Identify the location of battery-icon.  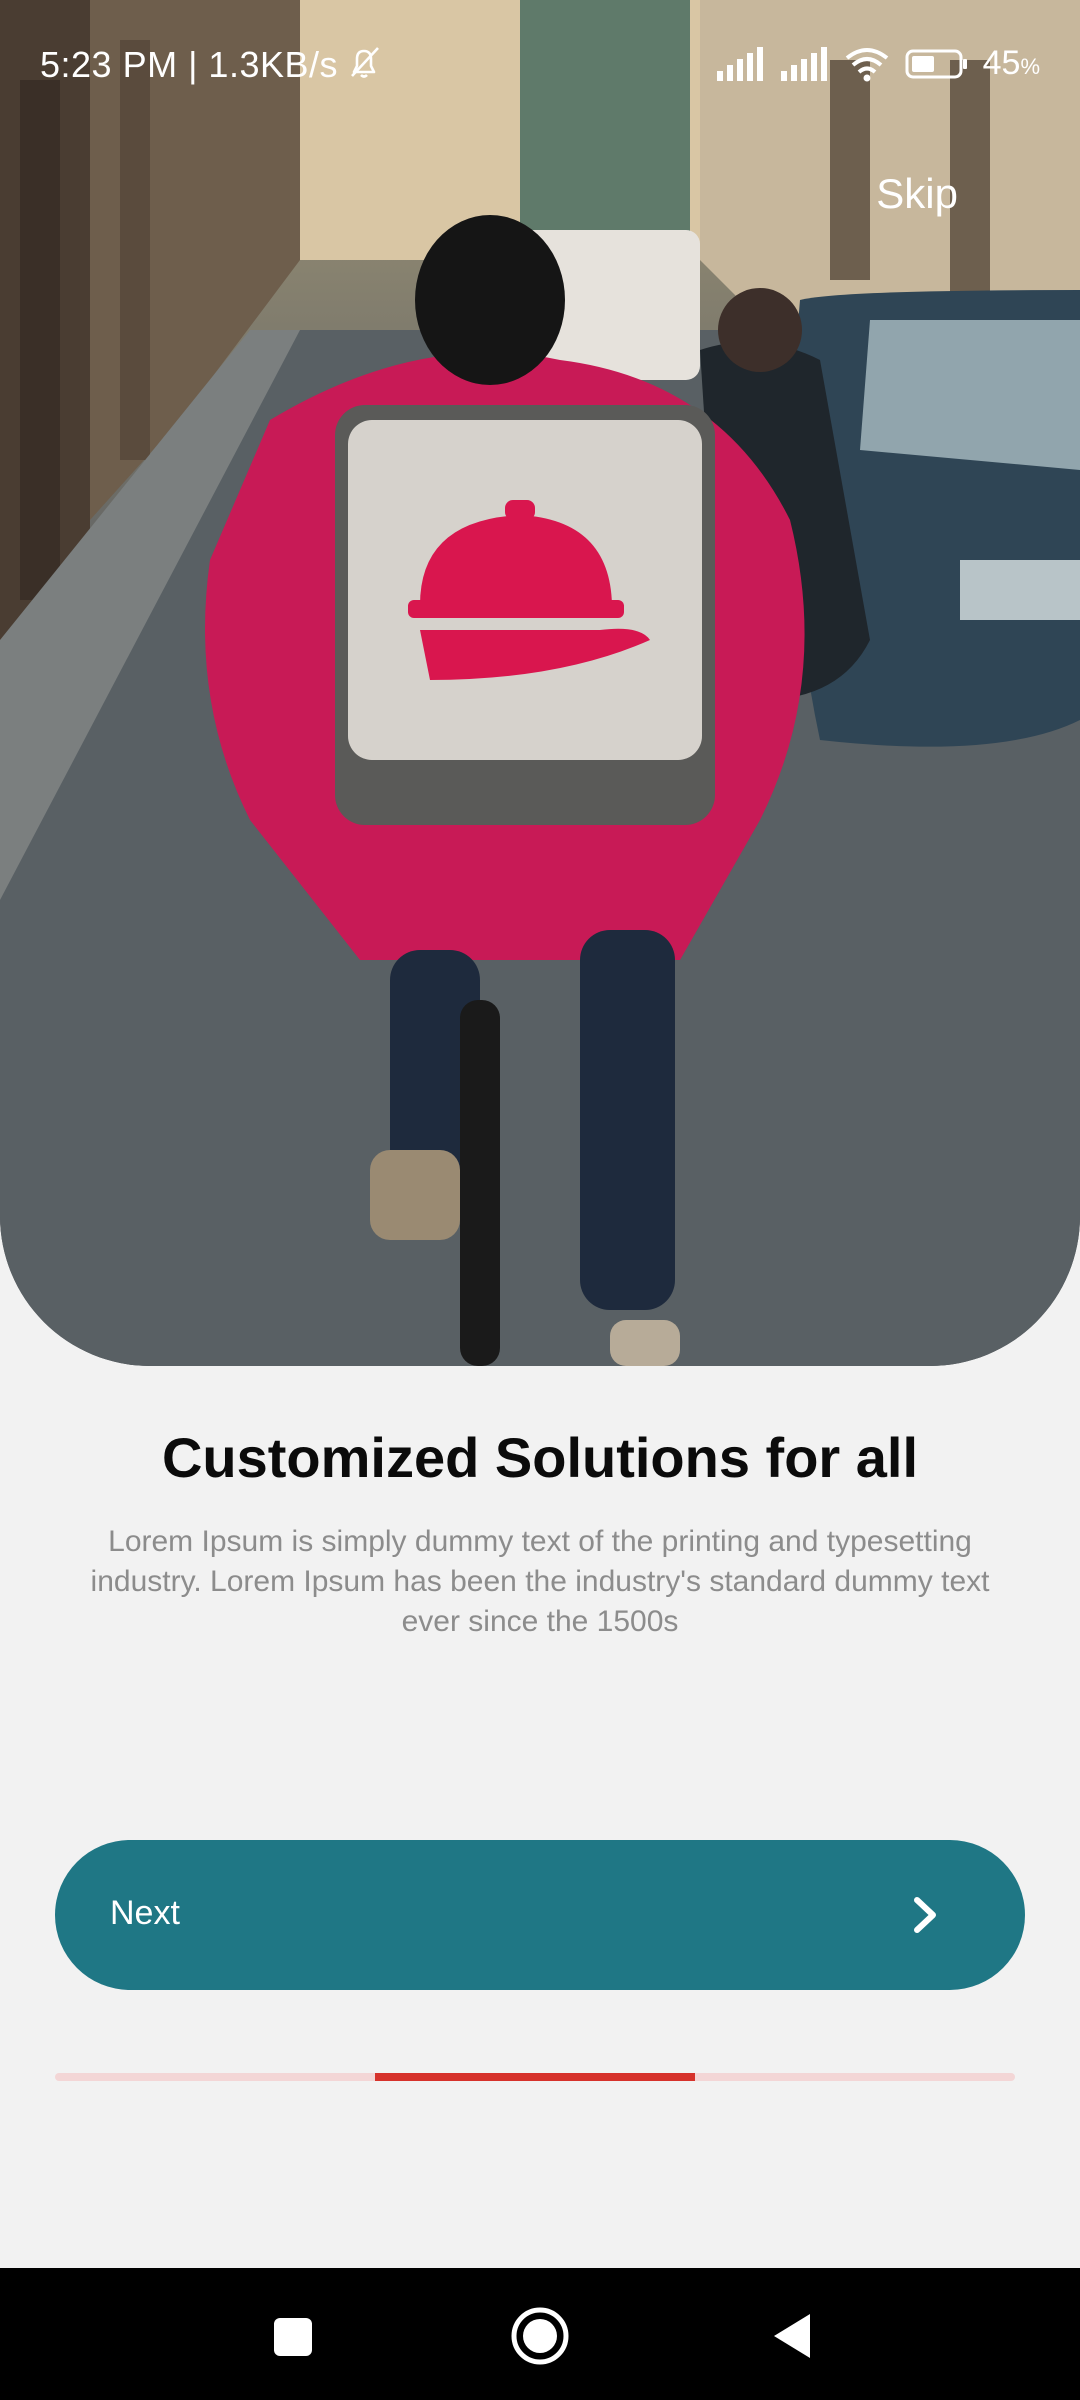
(936, 63).